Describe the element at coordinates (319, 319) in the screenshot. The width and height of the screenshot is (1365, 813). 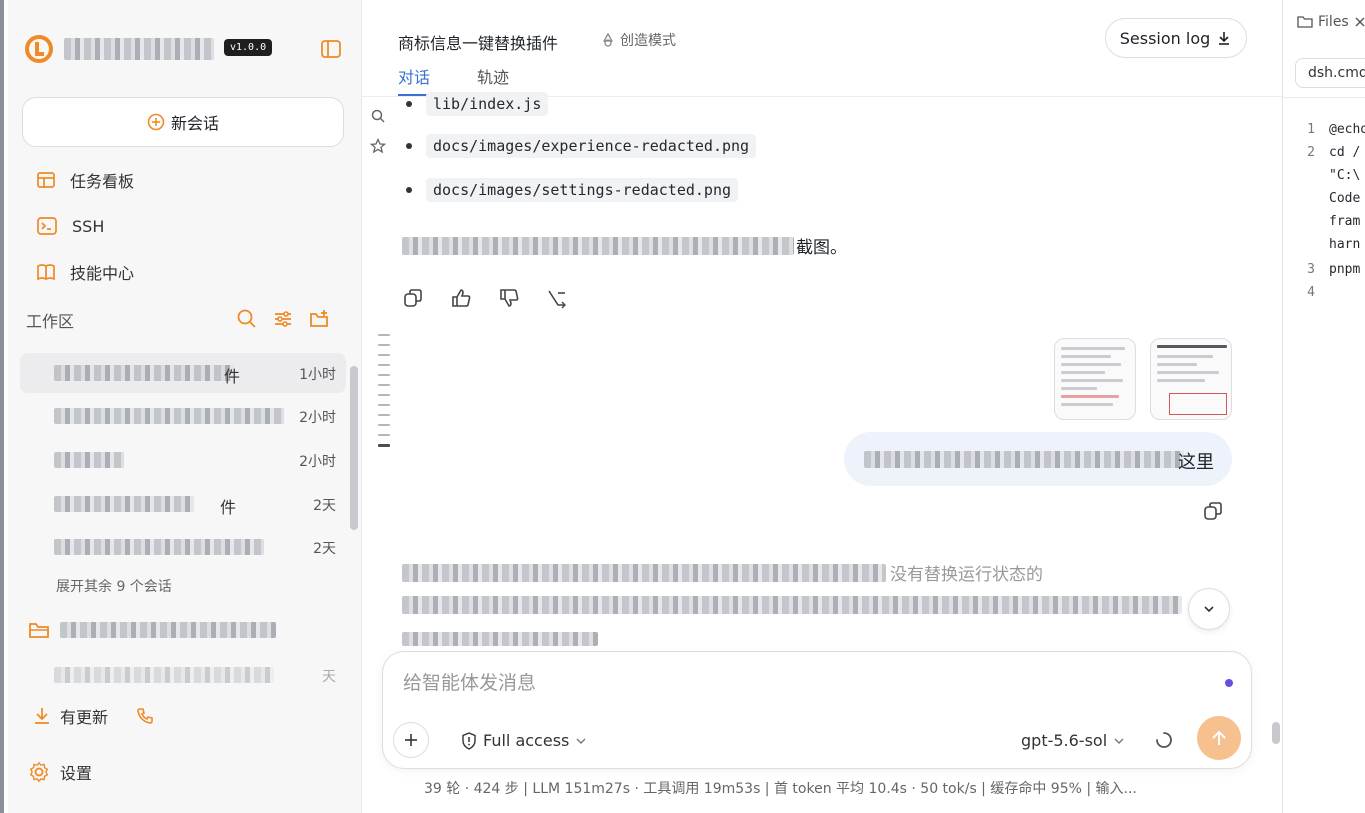
I see `new-folder-icon` at that location.